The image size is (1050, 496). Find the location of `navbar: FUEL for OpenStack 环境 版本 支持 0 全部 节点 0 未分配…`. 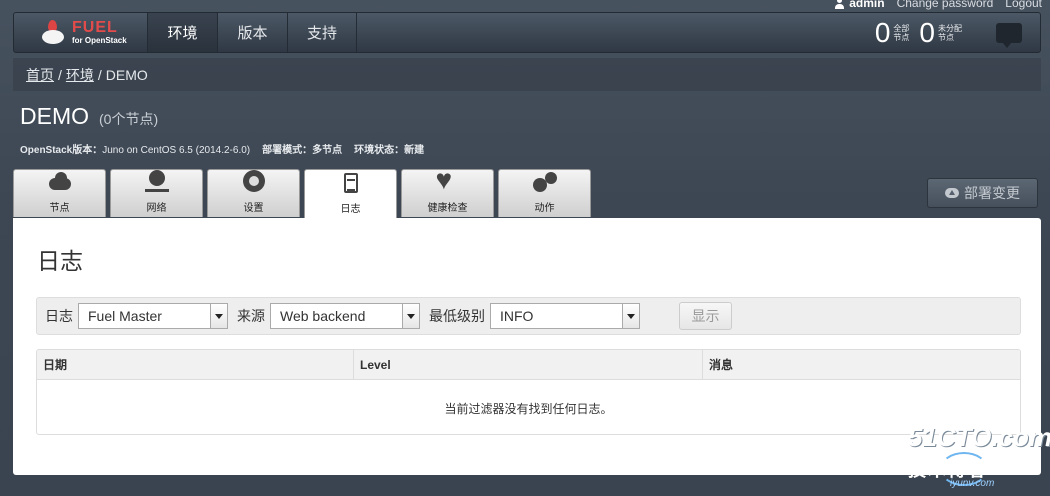

navbar: FUEL for OpenStack 环境 版本 支持 0 全部 节点 0 未分配… is located at coordinates (527, 32).